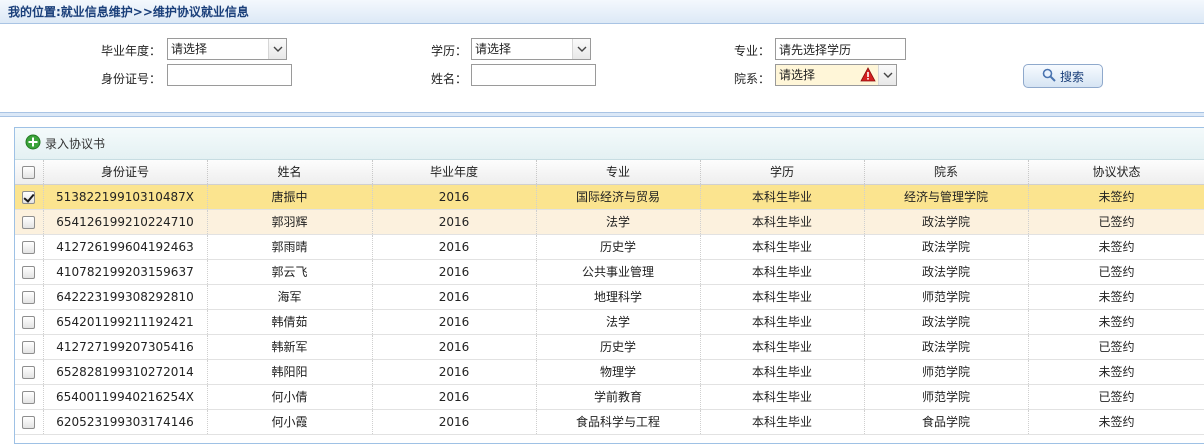 The height and width of the screenshot is (444, 1204). What do you see at coordinates (290, 222) in the screenshot?
I see `cell-name: 郭羽辉` at bounding box center [290, 222].